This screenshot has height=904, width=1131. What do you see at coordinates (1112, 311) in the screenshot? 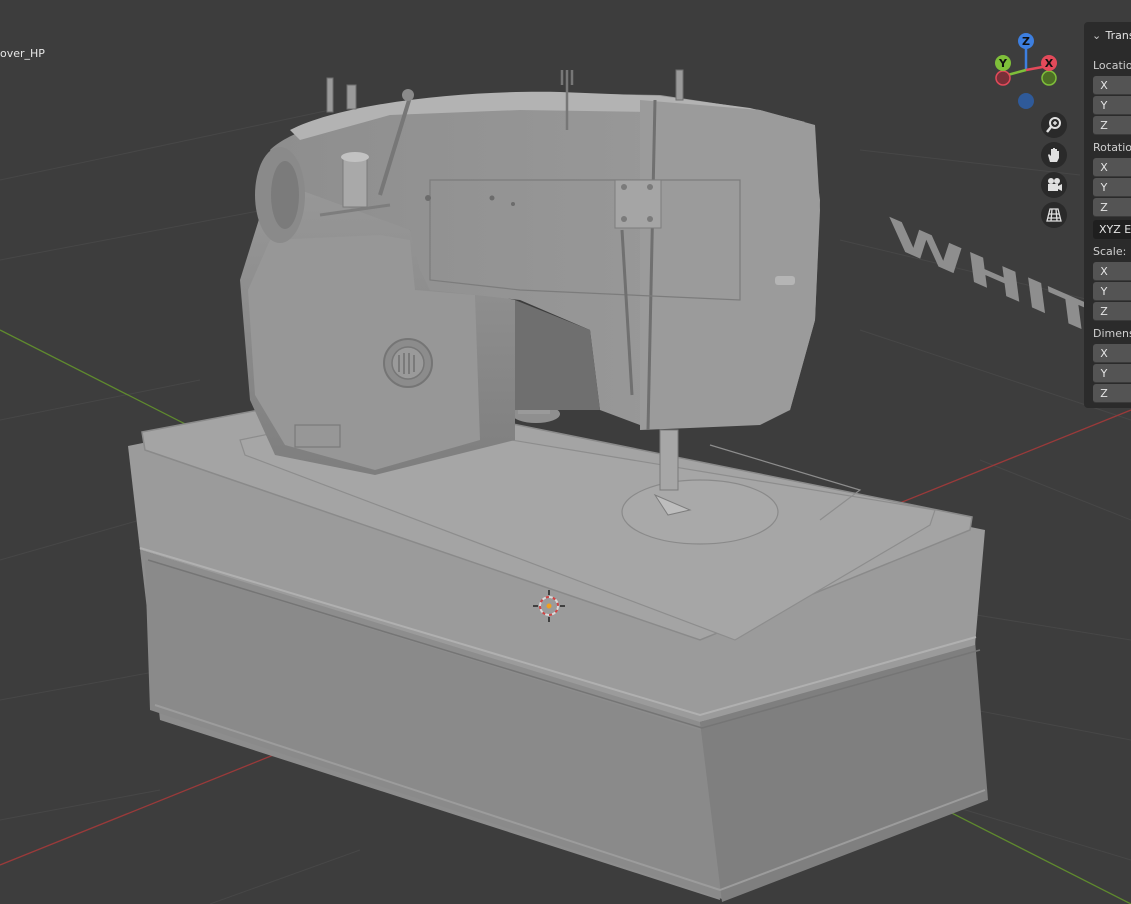
I see `scale-z-field: Z` at bounding box center [1112, 311].